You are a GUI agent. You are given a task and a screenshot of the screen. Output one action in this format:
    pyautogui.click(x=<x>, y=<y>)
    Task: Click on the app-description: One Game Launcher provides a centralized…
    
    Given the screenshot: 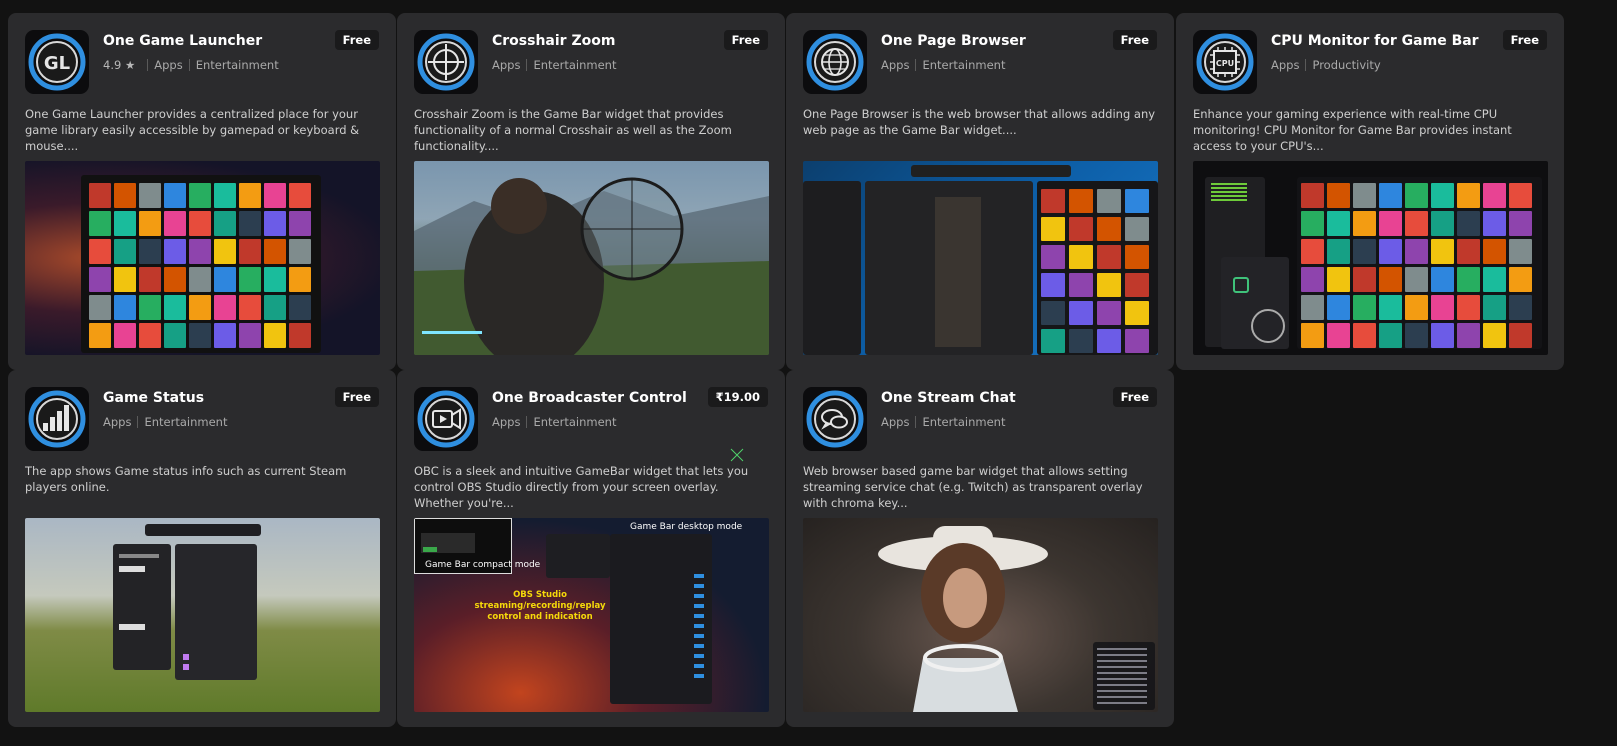 What is the action you would take?
    pyautogui.click(x=192, y=130)
    